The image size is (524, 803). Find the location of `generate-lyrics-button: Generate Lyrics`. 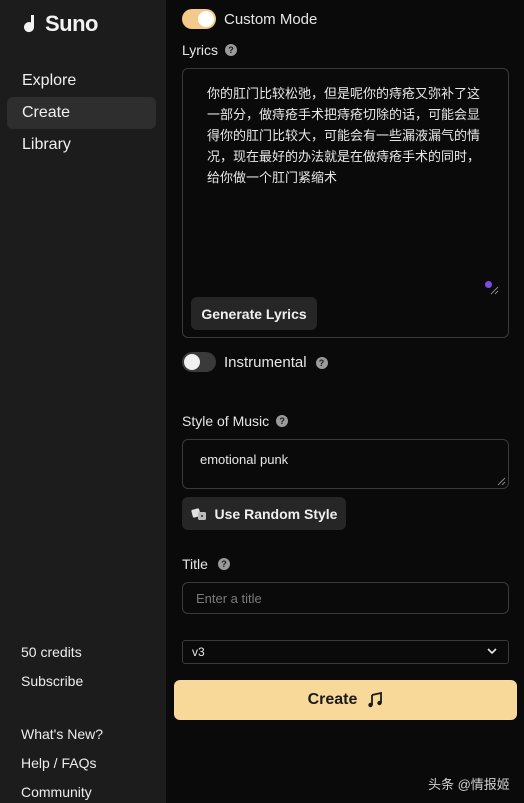

generate-lyrics-button: Generate Lyrics is located at coordinates (254, 313).